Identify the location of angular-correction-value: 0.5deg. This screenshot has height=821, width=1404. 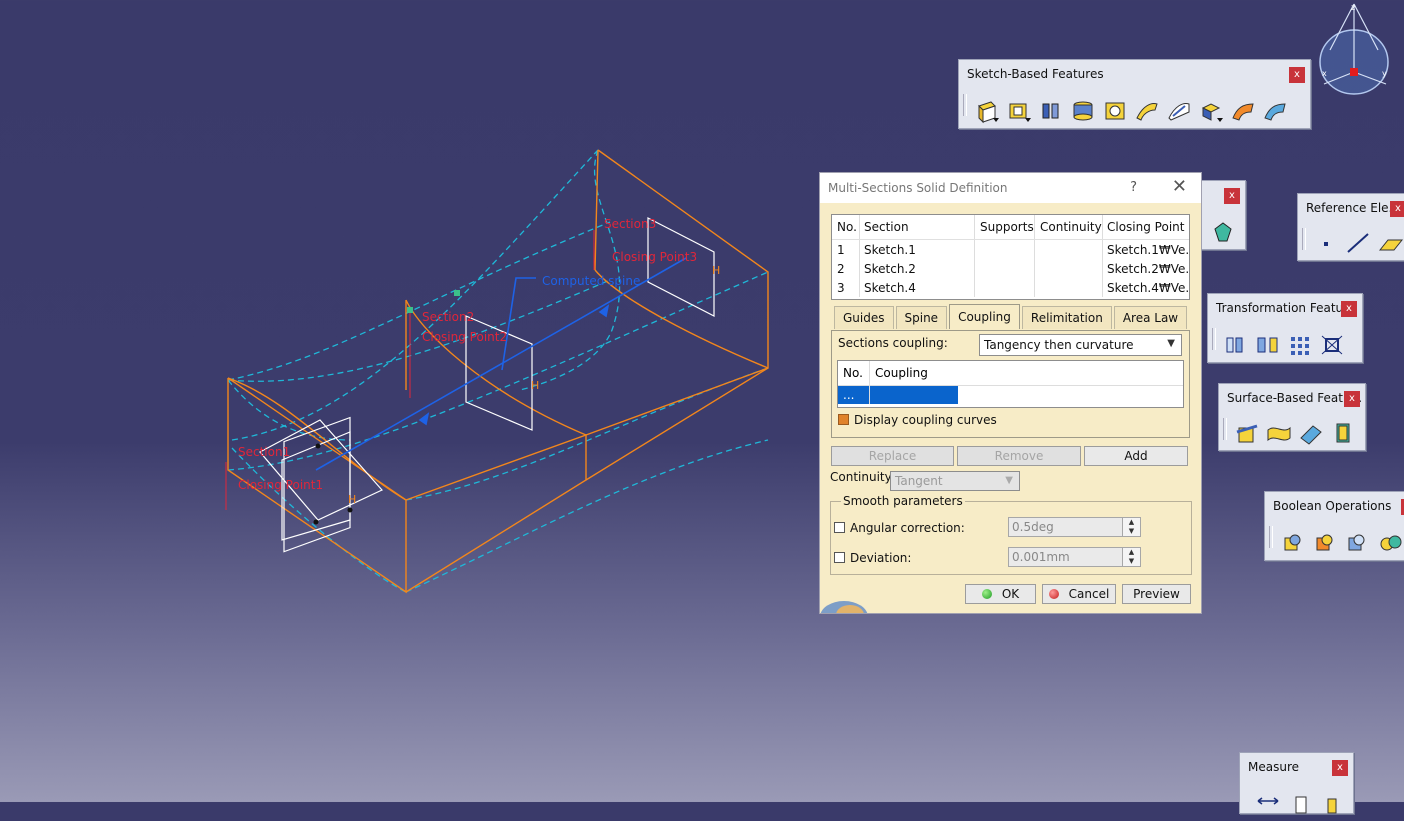
(1033, 527).